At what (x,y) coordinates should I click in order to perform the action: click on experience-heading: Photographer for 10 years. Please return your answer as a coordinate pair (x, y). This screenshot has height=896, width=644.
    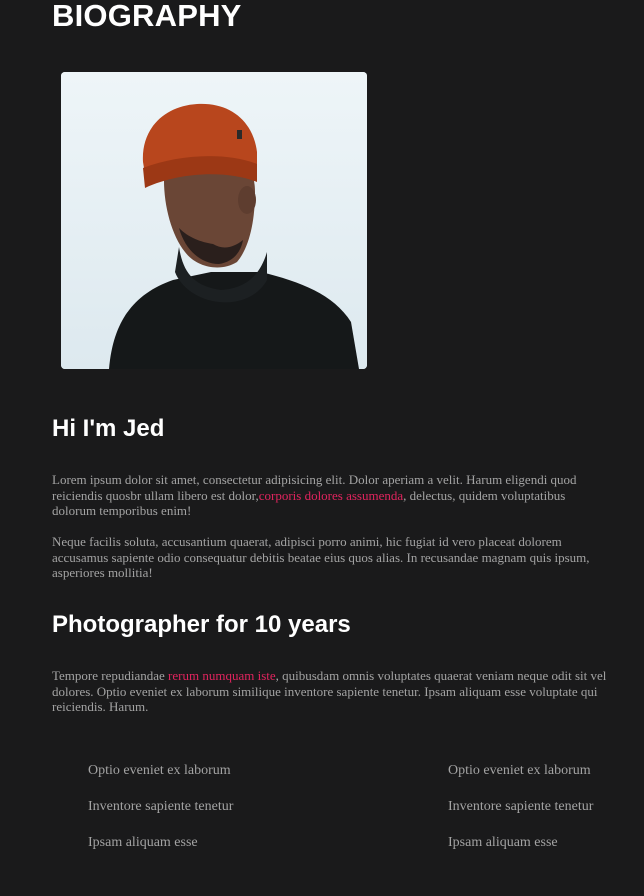
    Looking at the image, I should click on (201, 624).